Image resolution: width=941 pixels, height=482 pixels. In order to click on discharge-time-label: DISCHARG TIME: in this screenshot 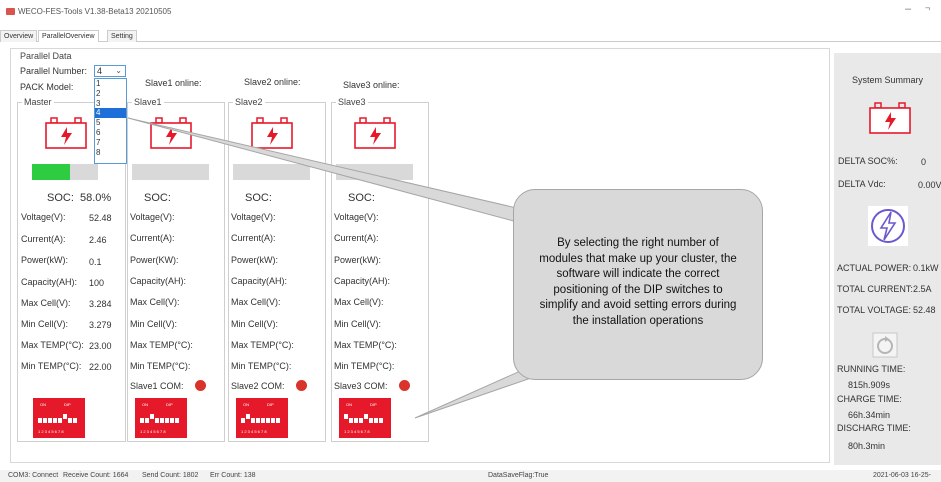, I will do `click(874, 428)`.